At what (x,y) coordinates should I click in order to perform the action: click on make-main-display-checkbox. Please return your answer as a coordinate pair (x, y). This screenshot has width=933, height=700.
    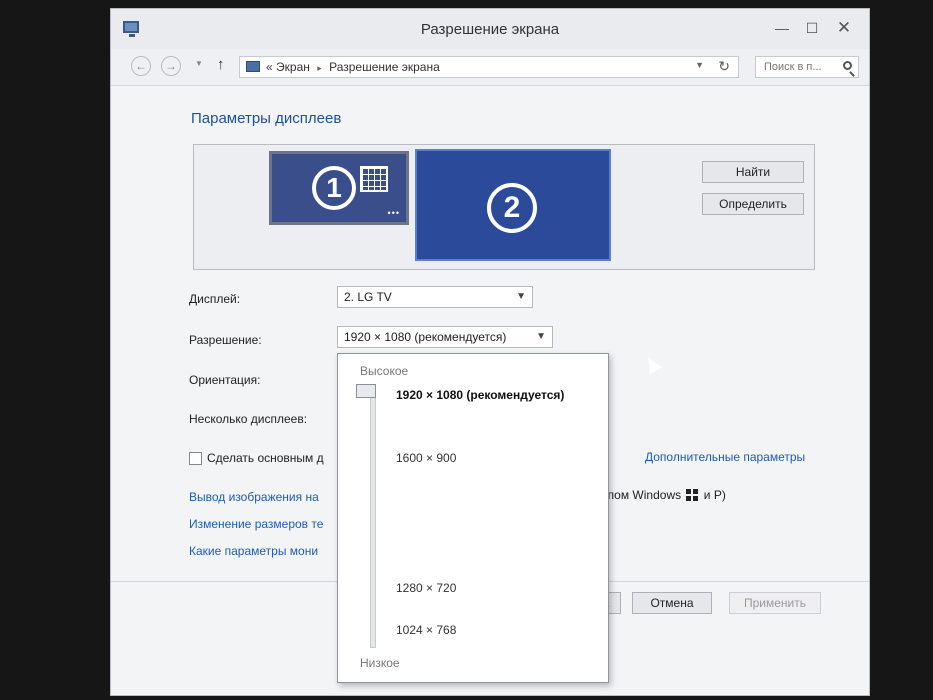
    Looking at the image, I should click on (195, 458).